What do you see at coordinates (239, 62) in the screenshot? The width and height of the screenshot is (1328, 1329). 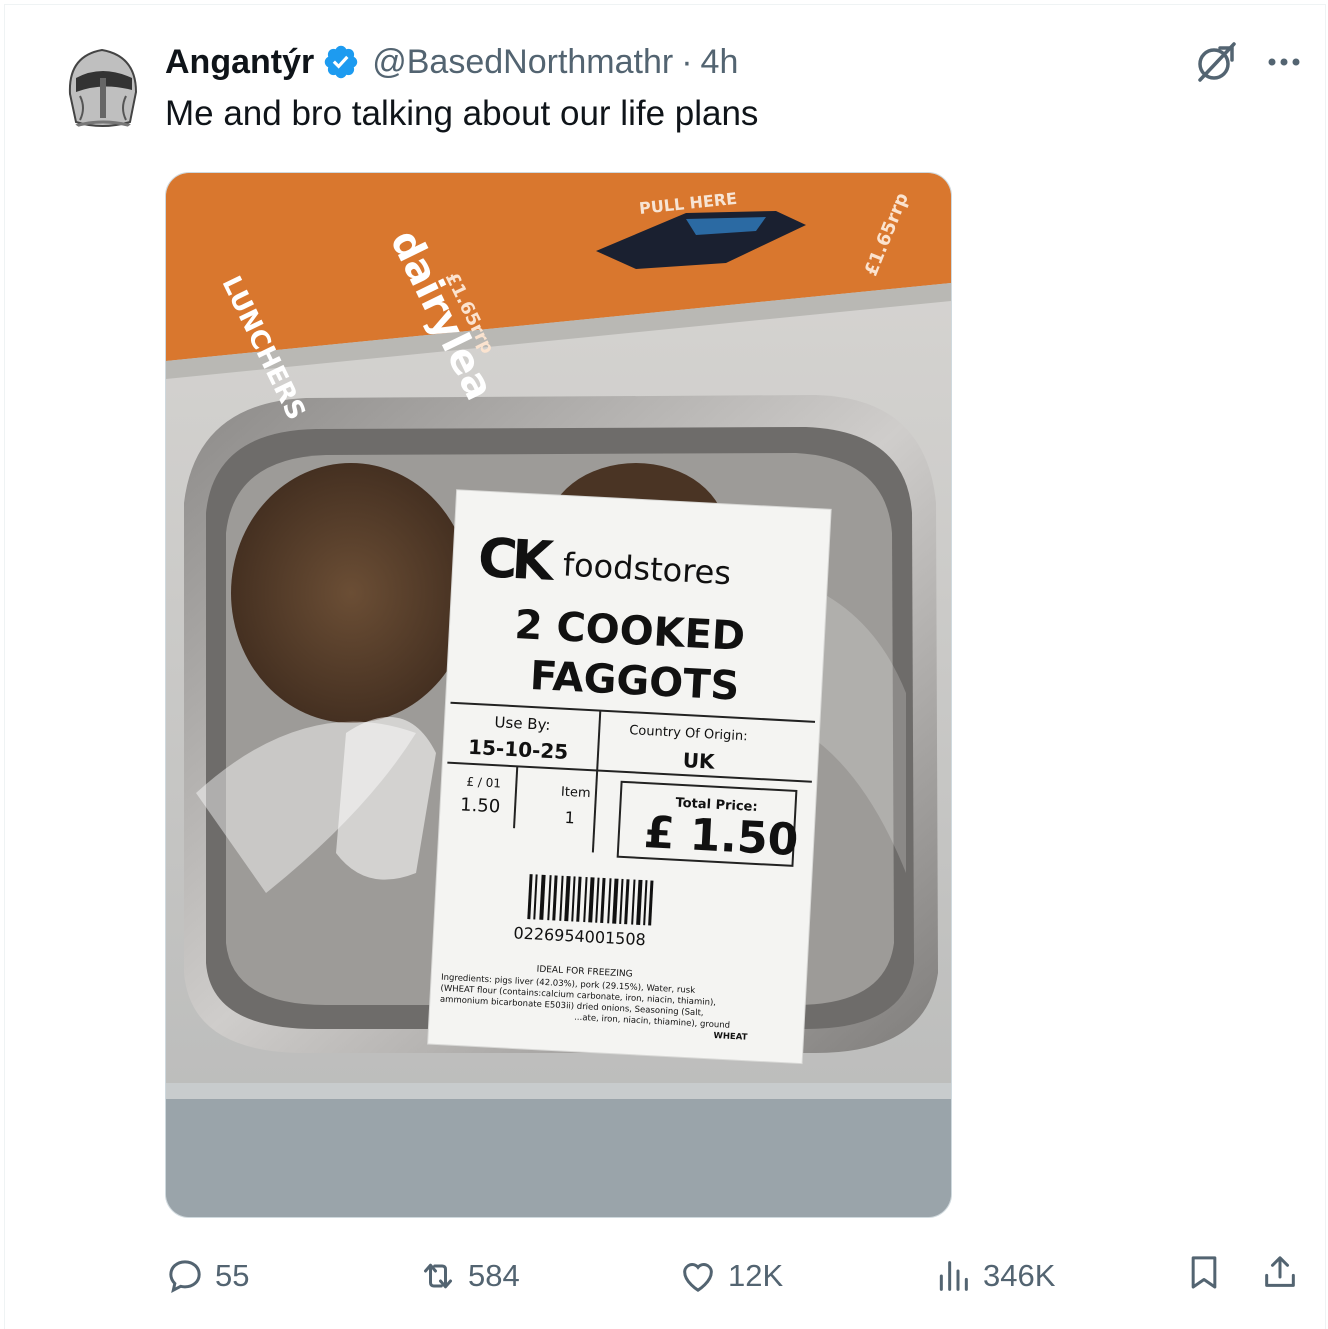 I see `author-name: Angantýr` at bounding box center [239, 62].